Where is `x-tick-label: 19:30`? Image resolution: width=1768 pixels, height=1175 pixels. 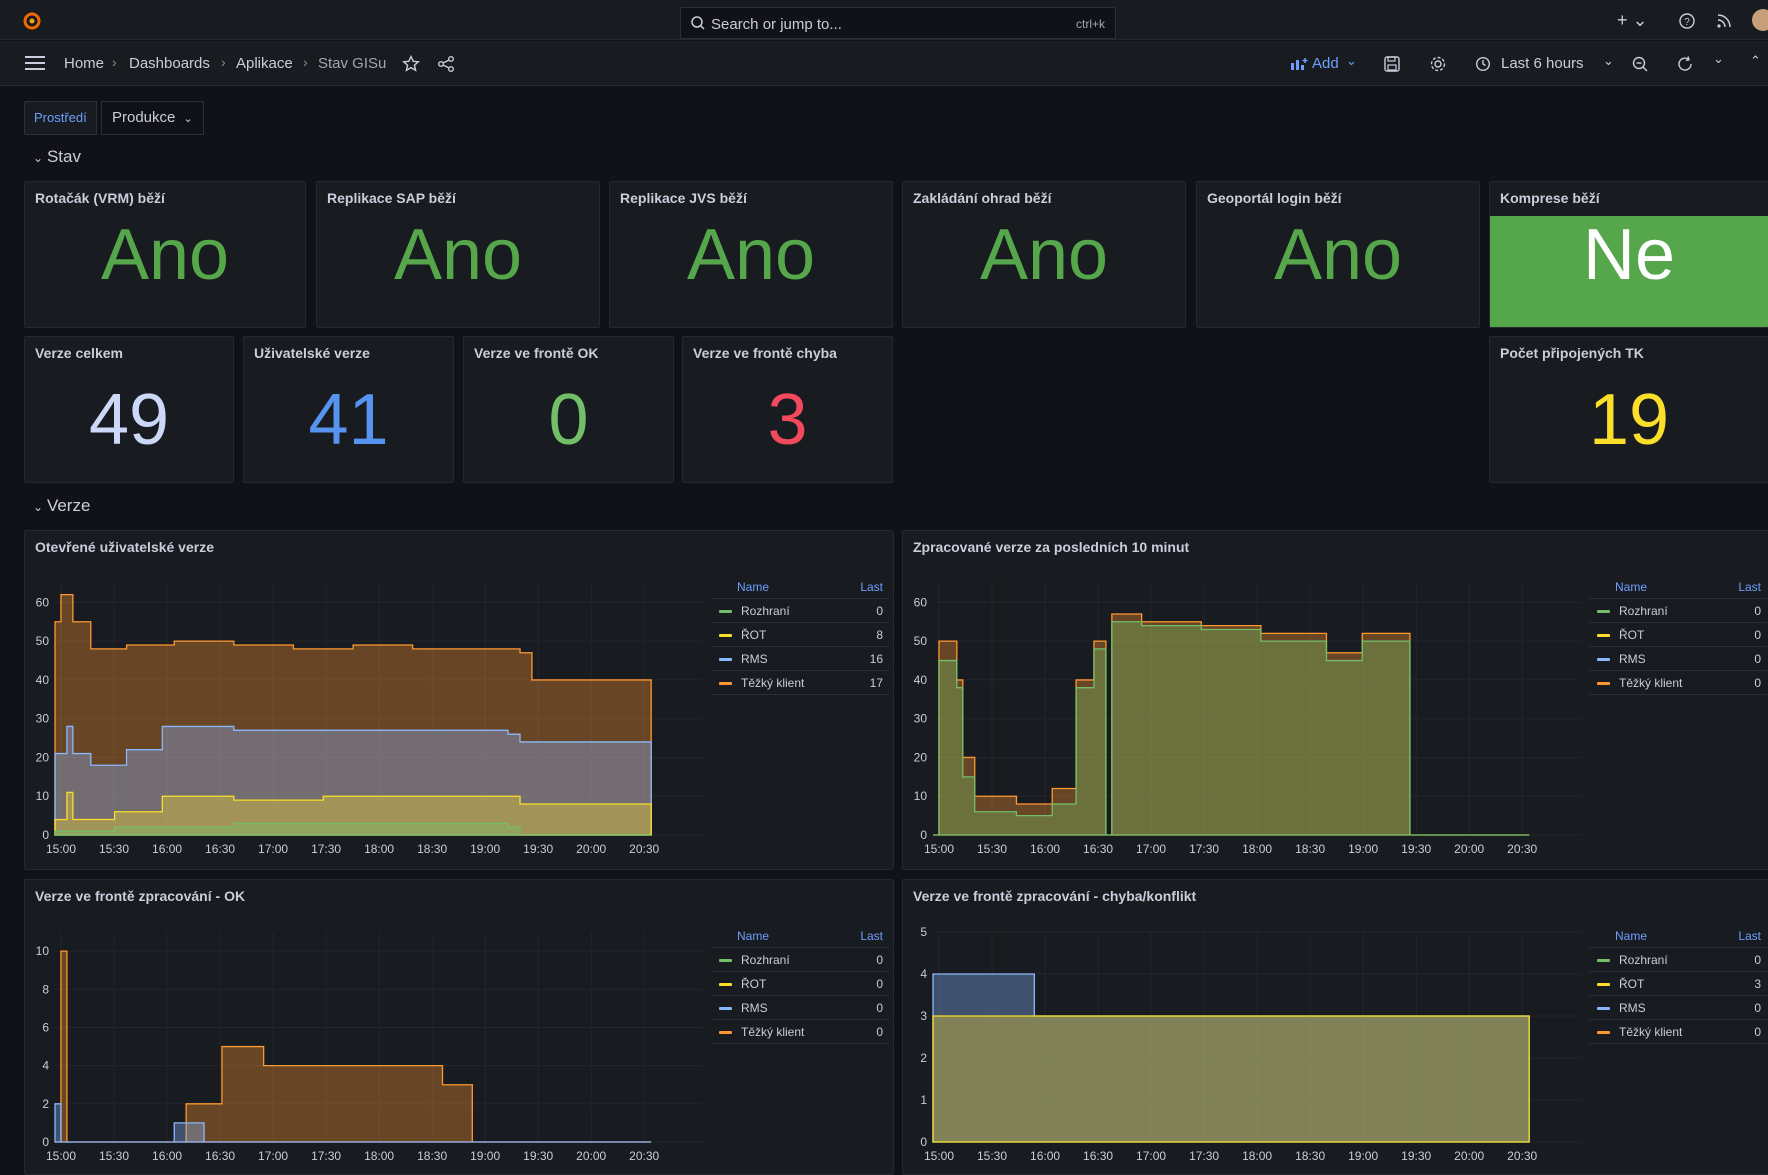 x-tick-label: 19:30 is located at coordinates (1416, 849).